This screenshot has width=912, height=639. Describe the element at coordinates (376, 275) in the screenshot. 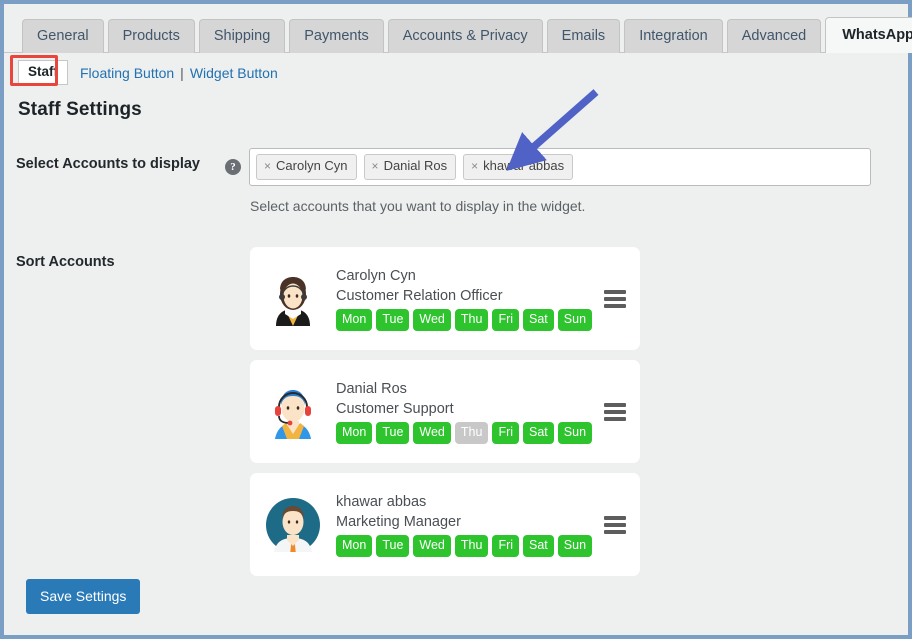

I see `staff-name: Carolyn Cyn` at that location.